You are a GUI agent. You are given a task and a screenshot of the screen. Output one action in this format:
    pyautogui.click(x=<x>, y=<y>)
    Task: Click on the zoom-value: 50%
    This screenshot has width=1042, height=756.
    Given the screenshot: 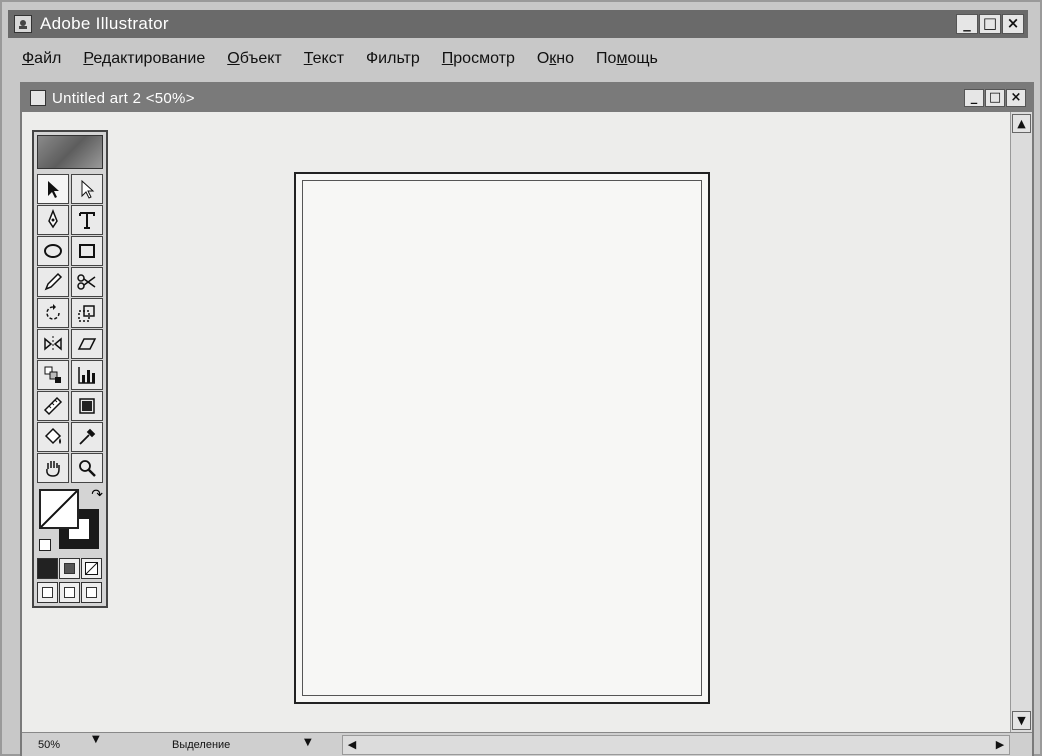 What is the action you would take?
    pyautogui.click(x=49, y=745)
    